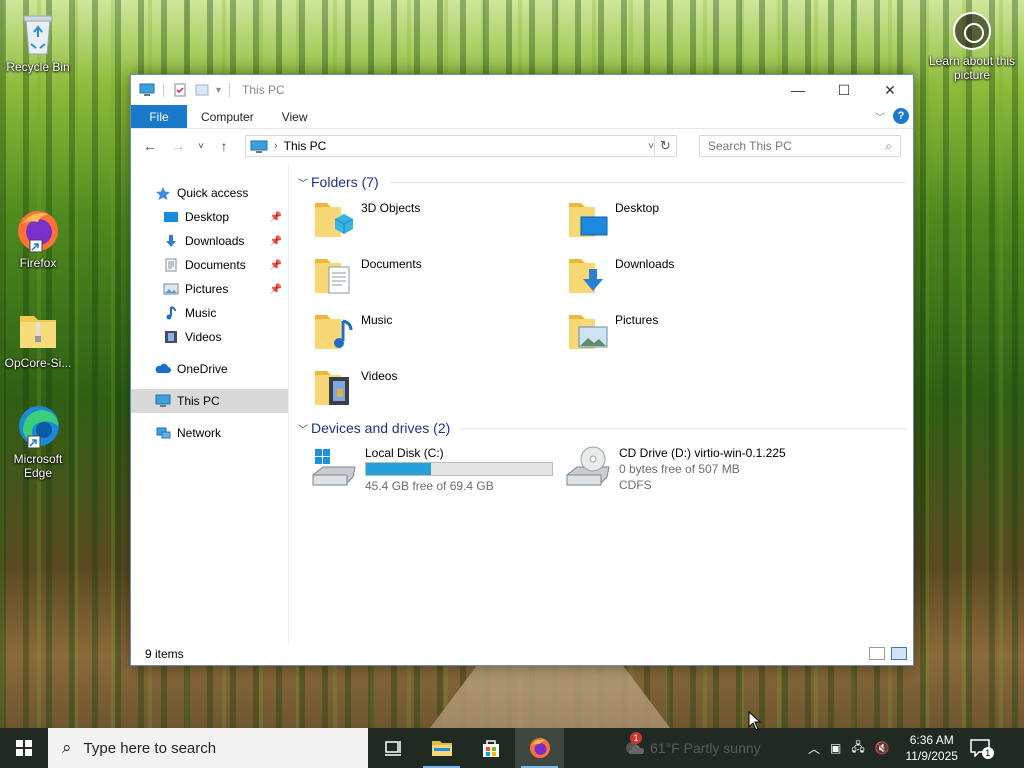 The image size is (1024, 768). Describe the element at coordinates (209, 401) in the screenshot. I see `nav-item-this-pc: This PC` at that location.